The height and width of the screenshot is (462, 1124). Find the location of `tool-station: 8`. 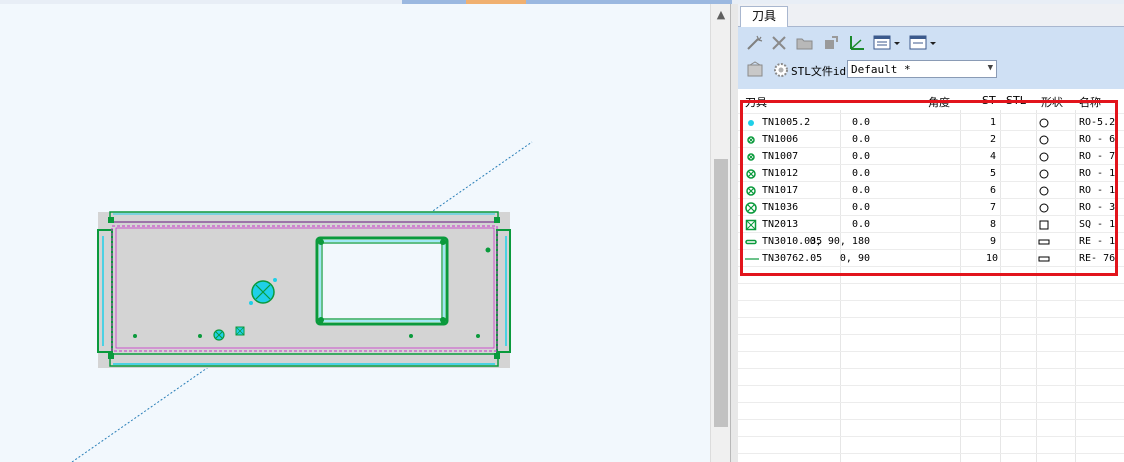

tool-station: 8 is located at coordinates (992, 224).